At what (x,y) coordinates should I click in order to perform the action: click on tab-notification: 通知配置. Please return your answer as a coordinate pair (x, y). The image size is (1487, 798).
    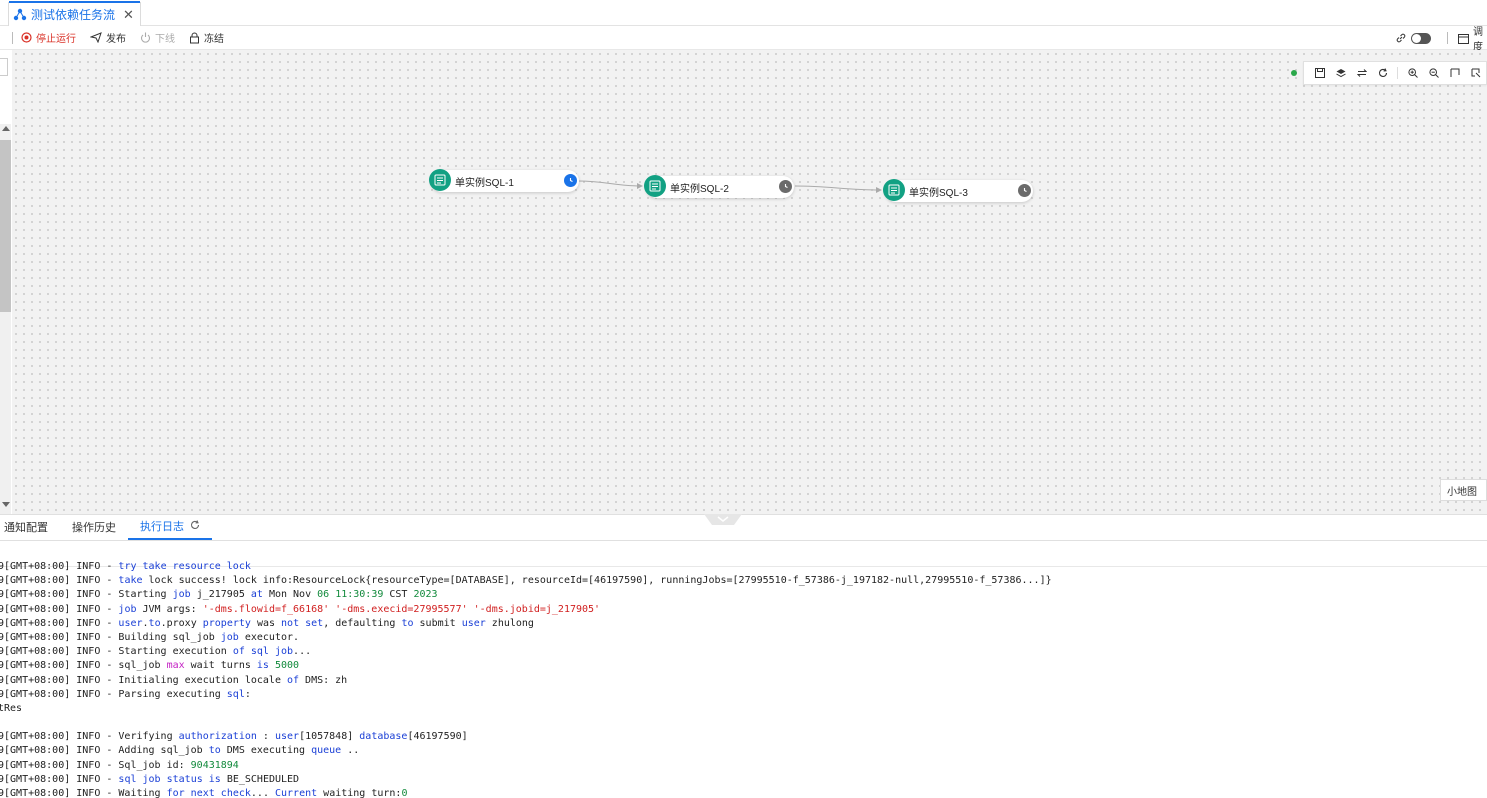
    Looking at the image, I should click on (30, 527).